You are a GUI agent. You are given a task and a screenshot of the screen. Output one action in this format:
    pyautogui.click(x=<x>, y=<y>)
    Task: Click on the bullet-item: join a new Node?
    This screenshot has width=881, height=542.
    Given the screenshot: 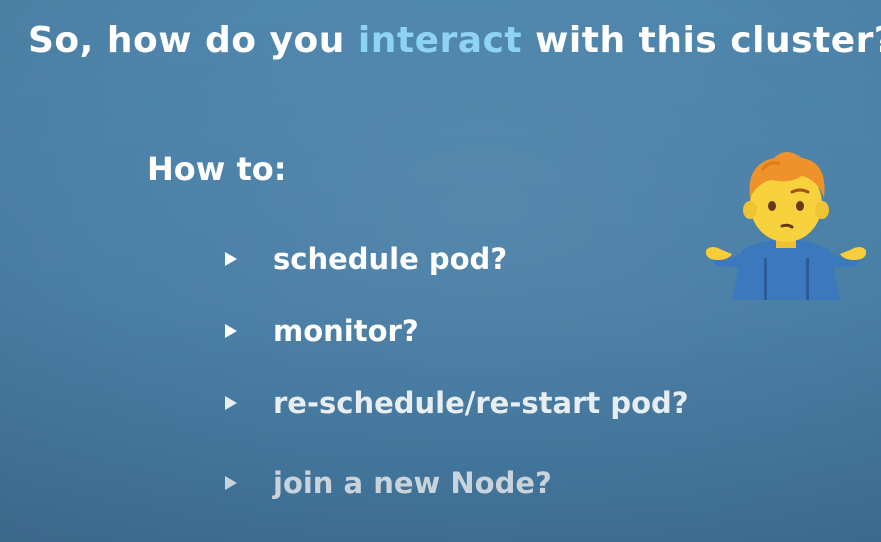 What is the action you would take?
    pyautogui.click(x=388, y=483)
    